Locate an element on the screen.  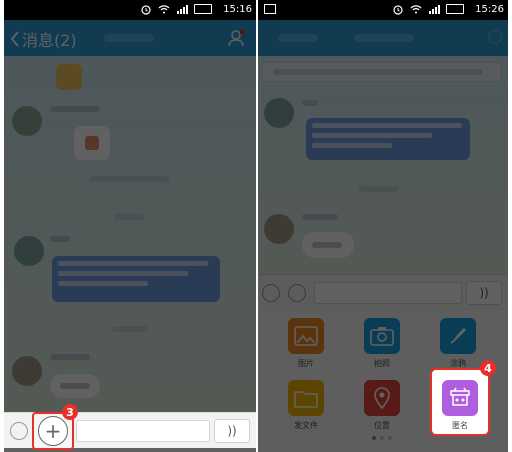
plus-button: + is located at coordinates (53, 431).